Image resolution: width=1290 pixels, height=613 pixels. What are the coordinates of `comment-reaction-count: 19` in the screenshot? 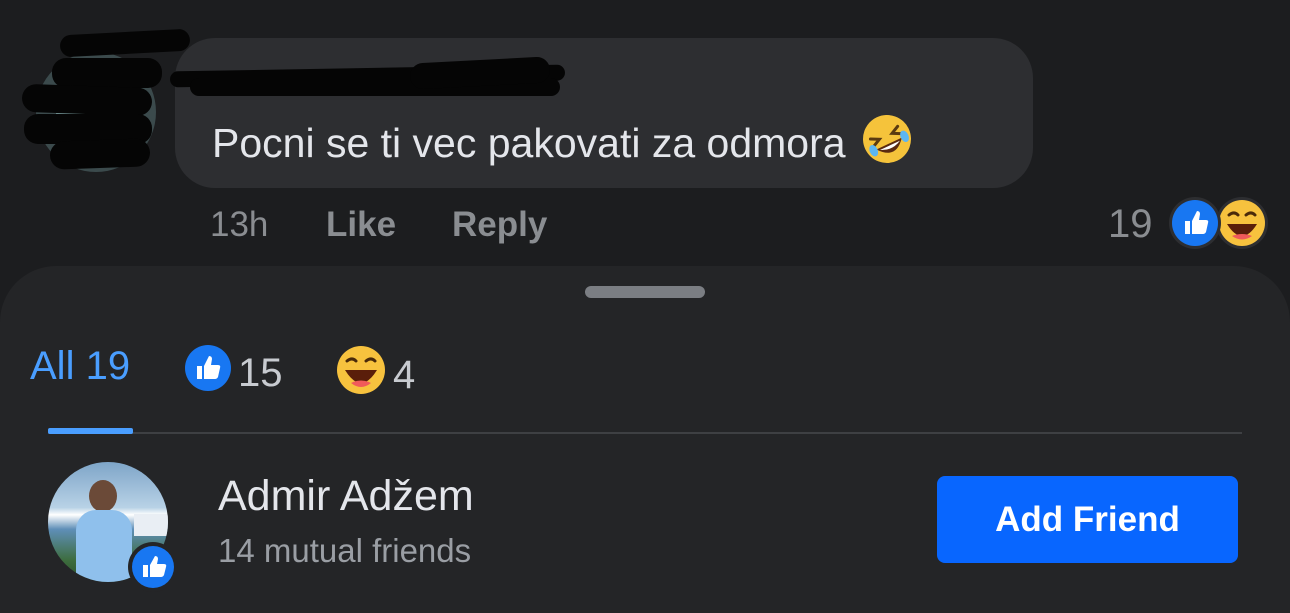 It's located at (1130, 224).